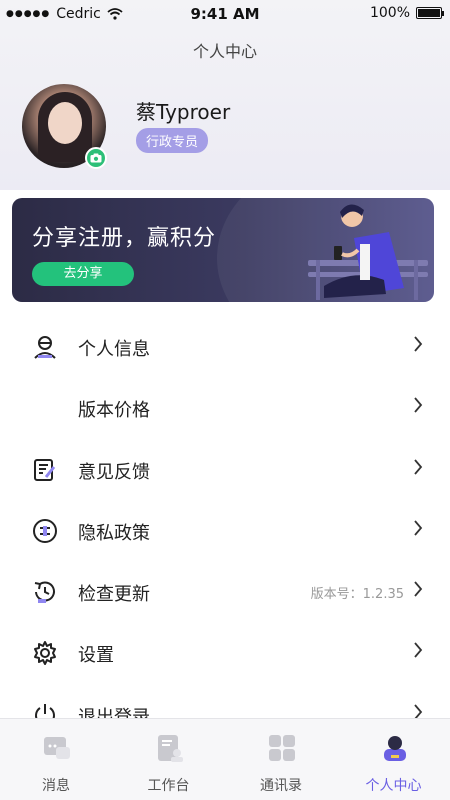  Describe the element at coordinates (172, 140) in the screenshot. I see `role-badge: 行政专员` at that location.